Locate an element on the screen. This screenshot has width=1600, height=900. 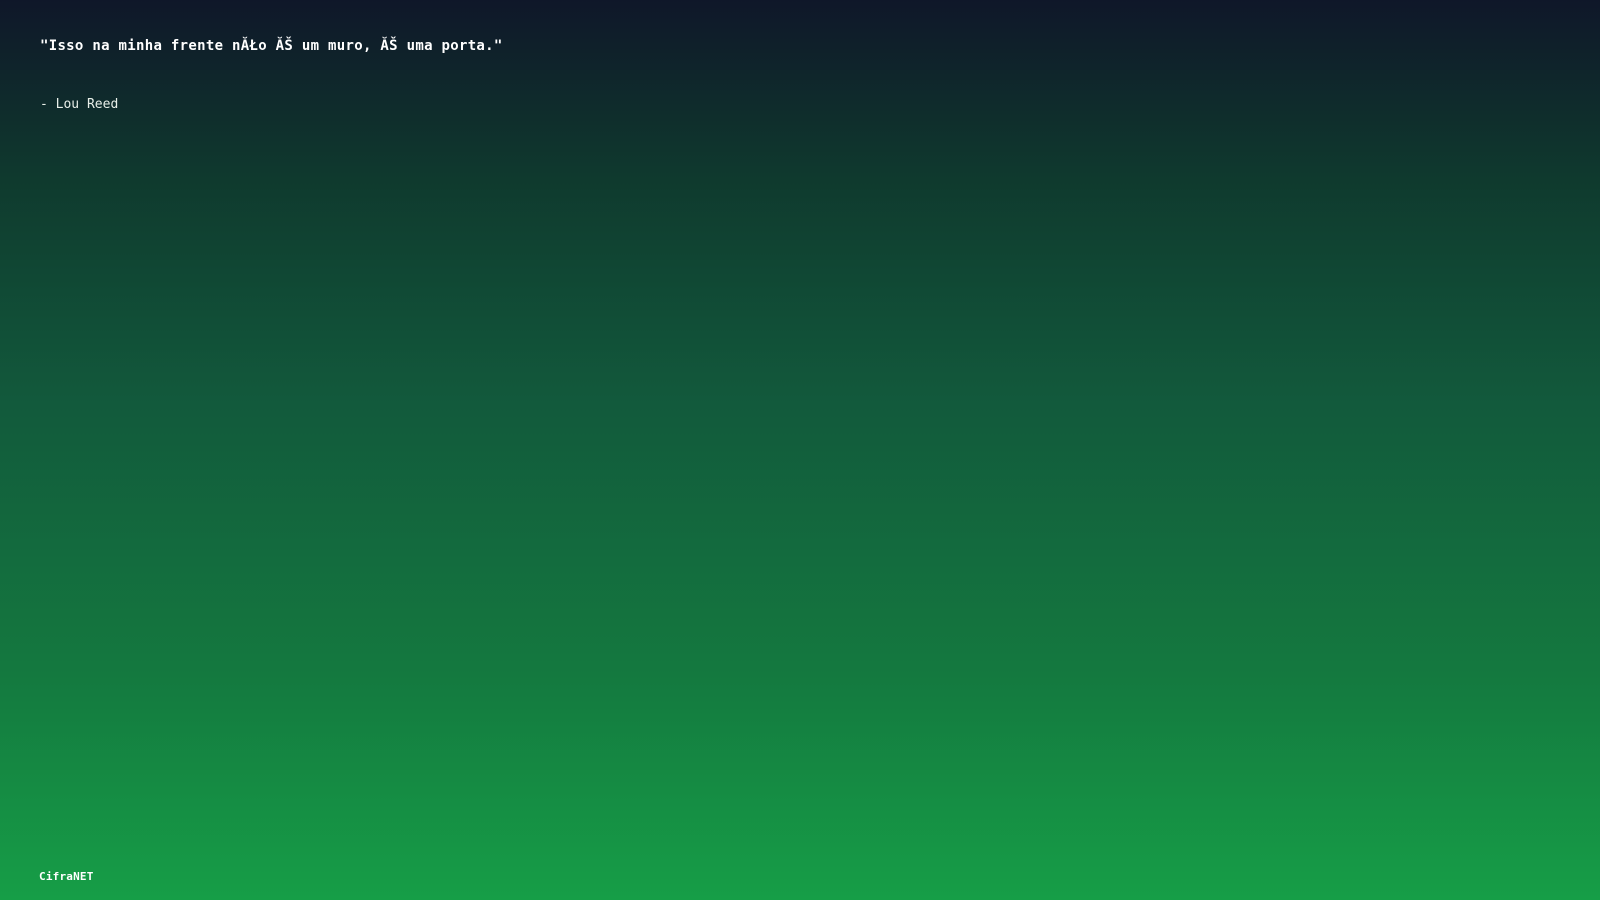
quote-author: - Lou Reed is located at coordinates (79, 104).